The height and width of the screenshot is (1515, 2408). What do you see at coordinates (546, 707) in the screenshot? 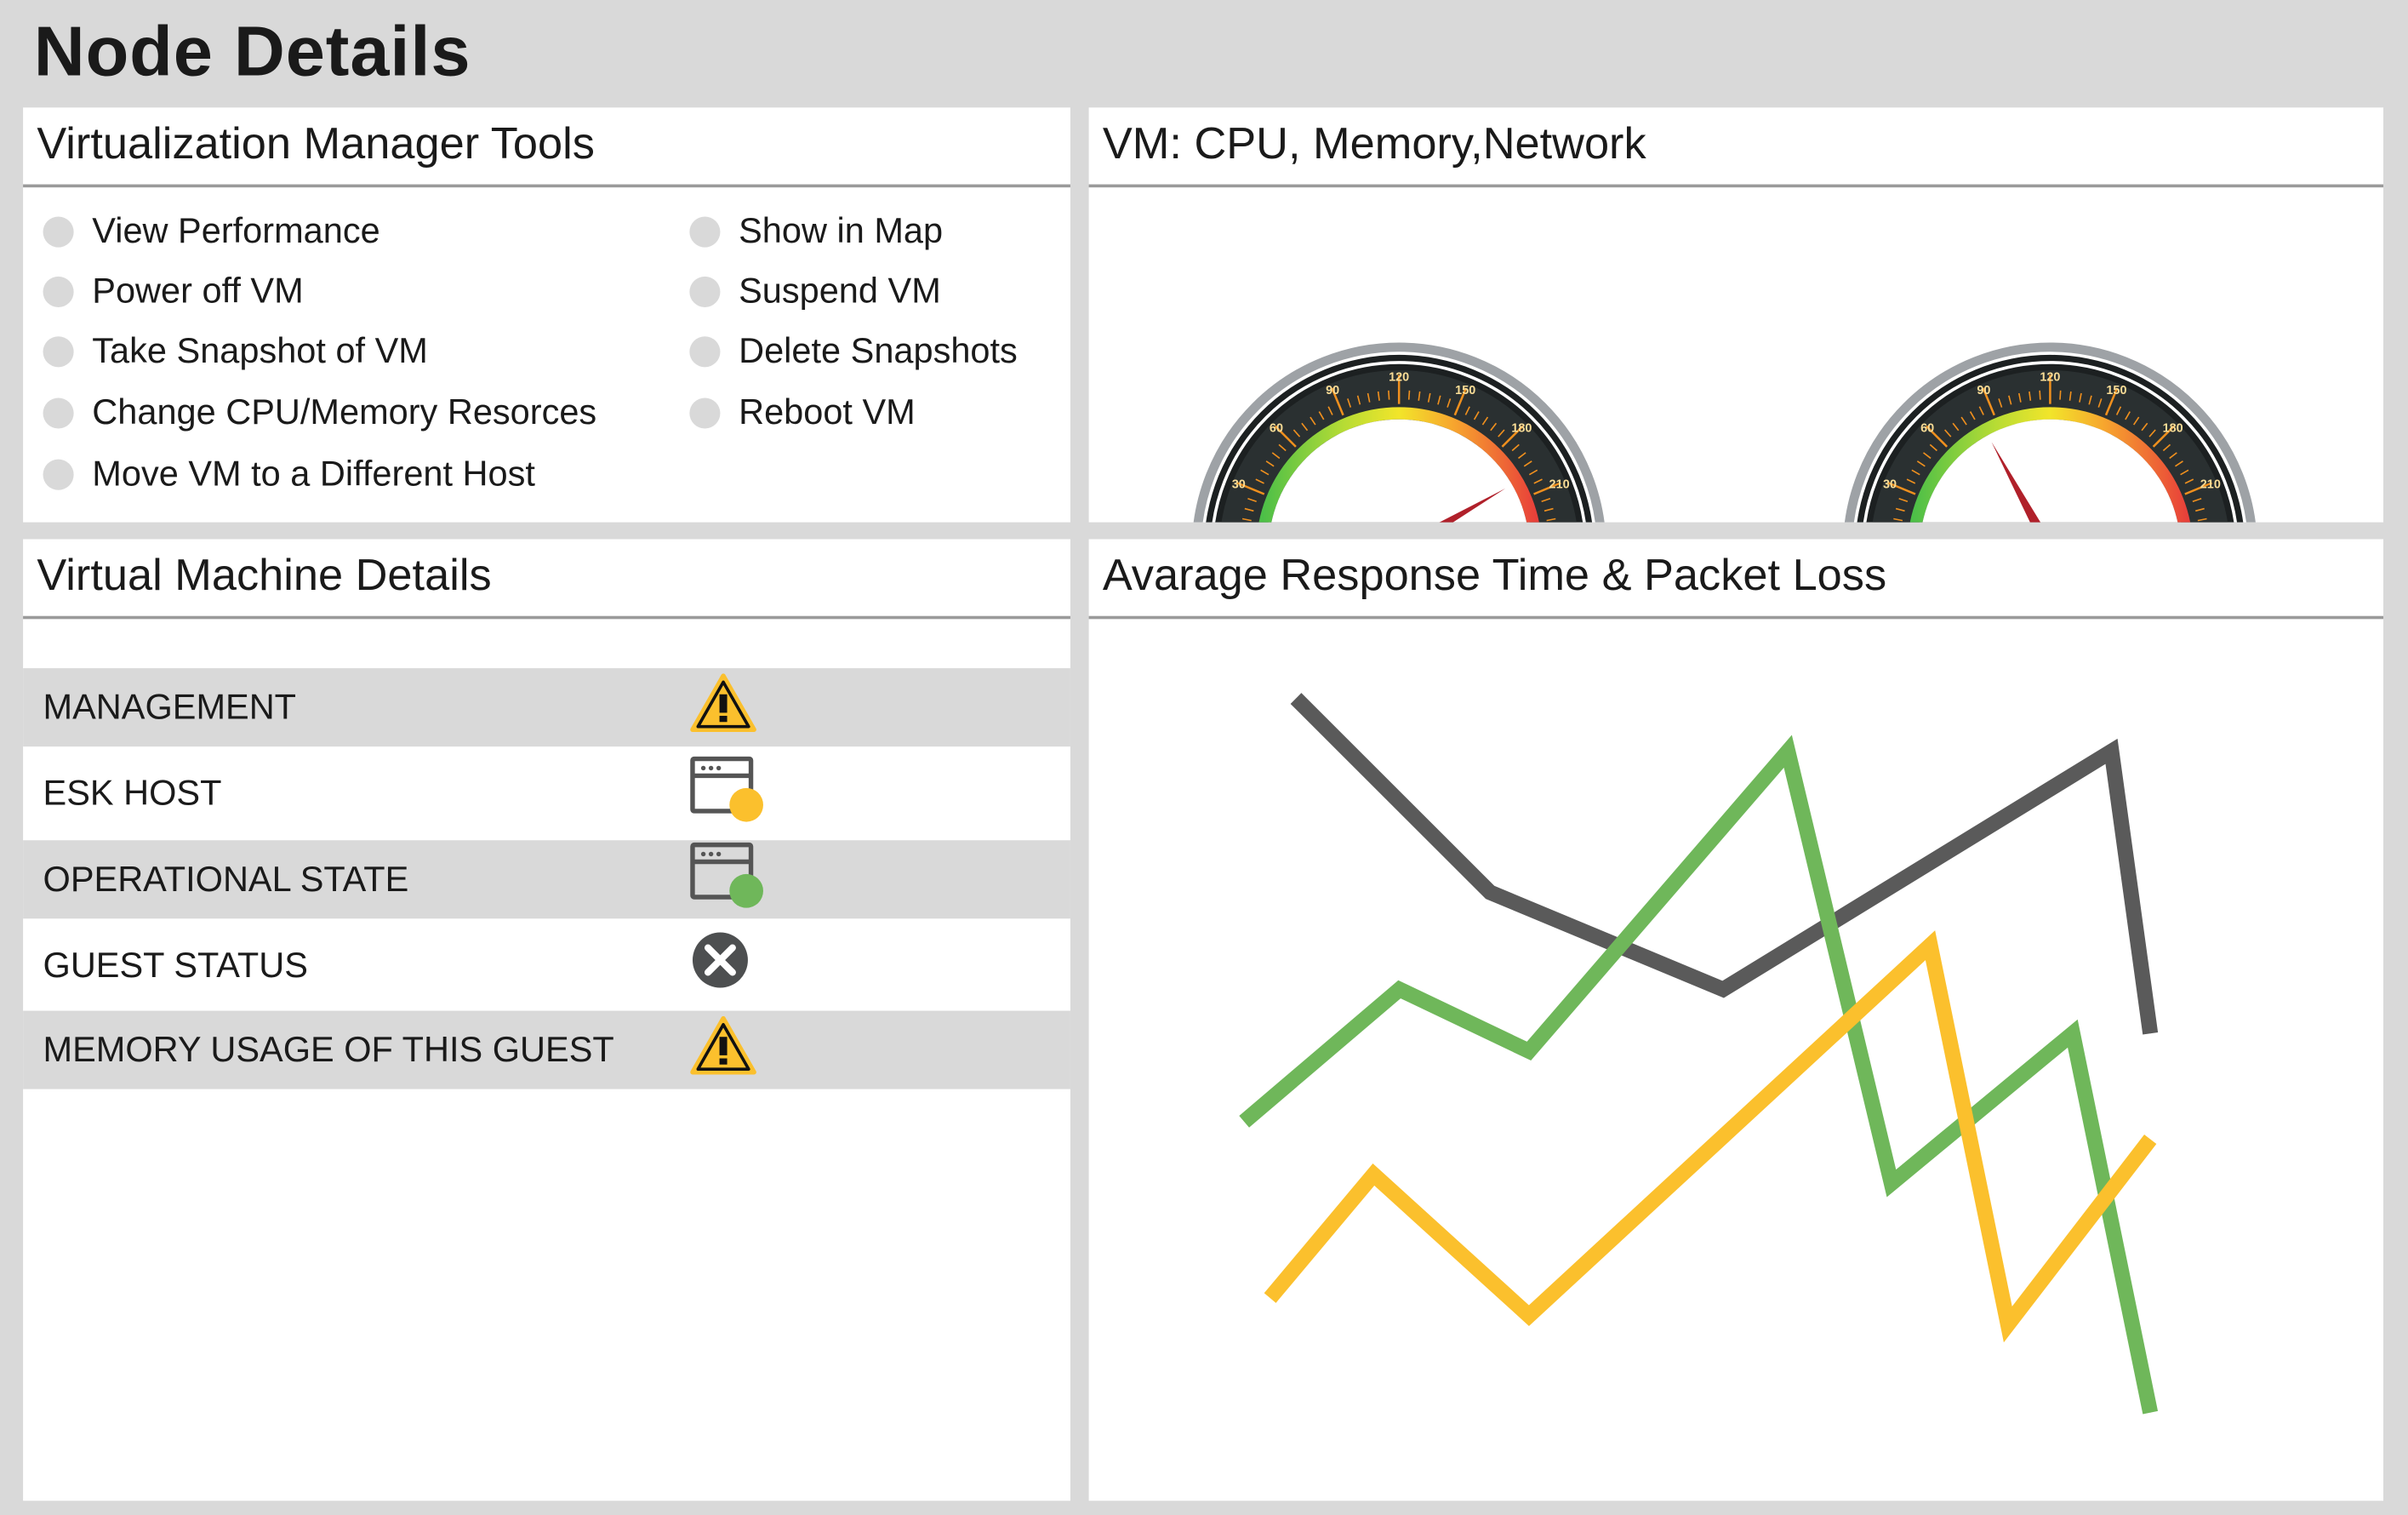
I see `detail-row: MANAGEMENT` at bounding box center [546, 707].